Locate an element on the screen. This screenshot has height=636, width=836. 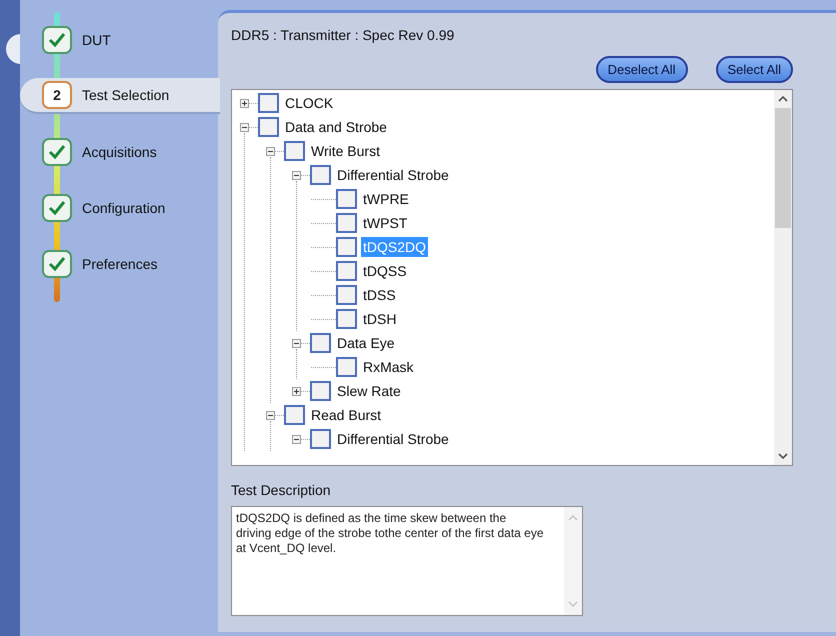
tree-item: Read Burst is located at coordinates (346, 415).